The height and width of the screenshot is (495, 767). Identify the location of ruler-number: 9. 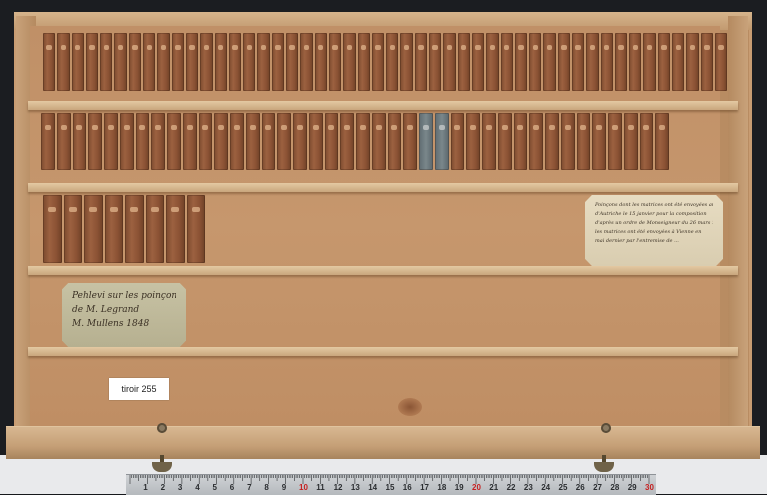
(284, 487).